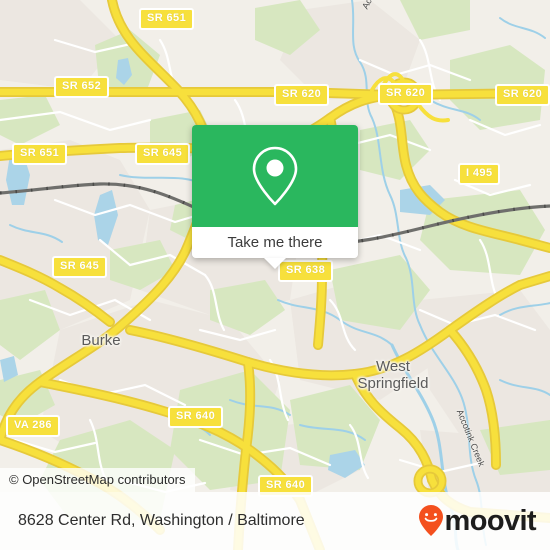 This screenshot has height=550, width=550. What do you see at coordinates (306, 271) in the screenshot?
I see `road-shield: SR 638` at bounding box center [306, 271].